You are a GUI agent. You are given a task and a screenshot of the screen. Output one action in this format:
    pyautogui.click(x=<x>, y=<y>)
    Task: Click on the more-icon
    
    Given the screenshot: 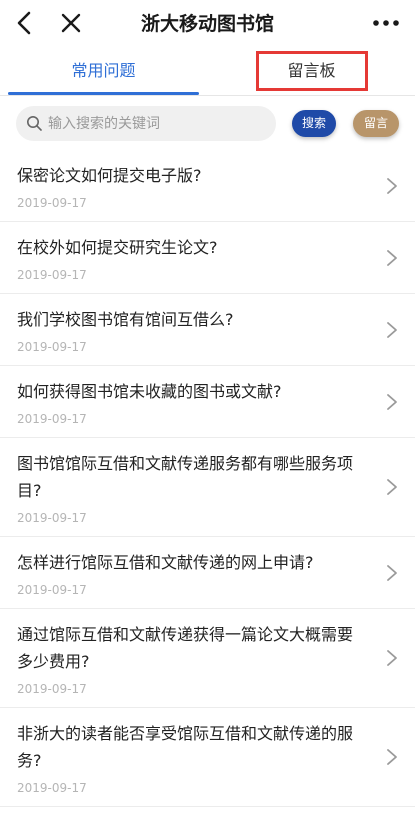 What is the action you would take?
    pyautogui.click(x=386, y=23)
    